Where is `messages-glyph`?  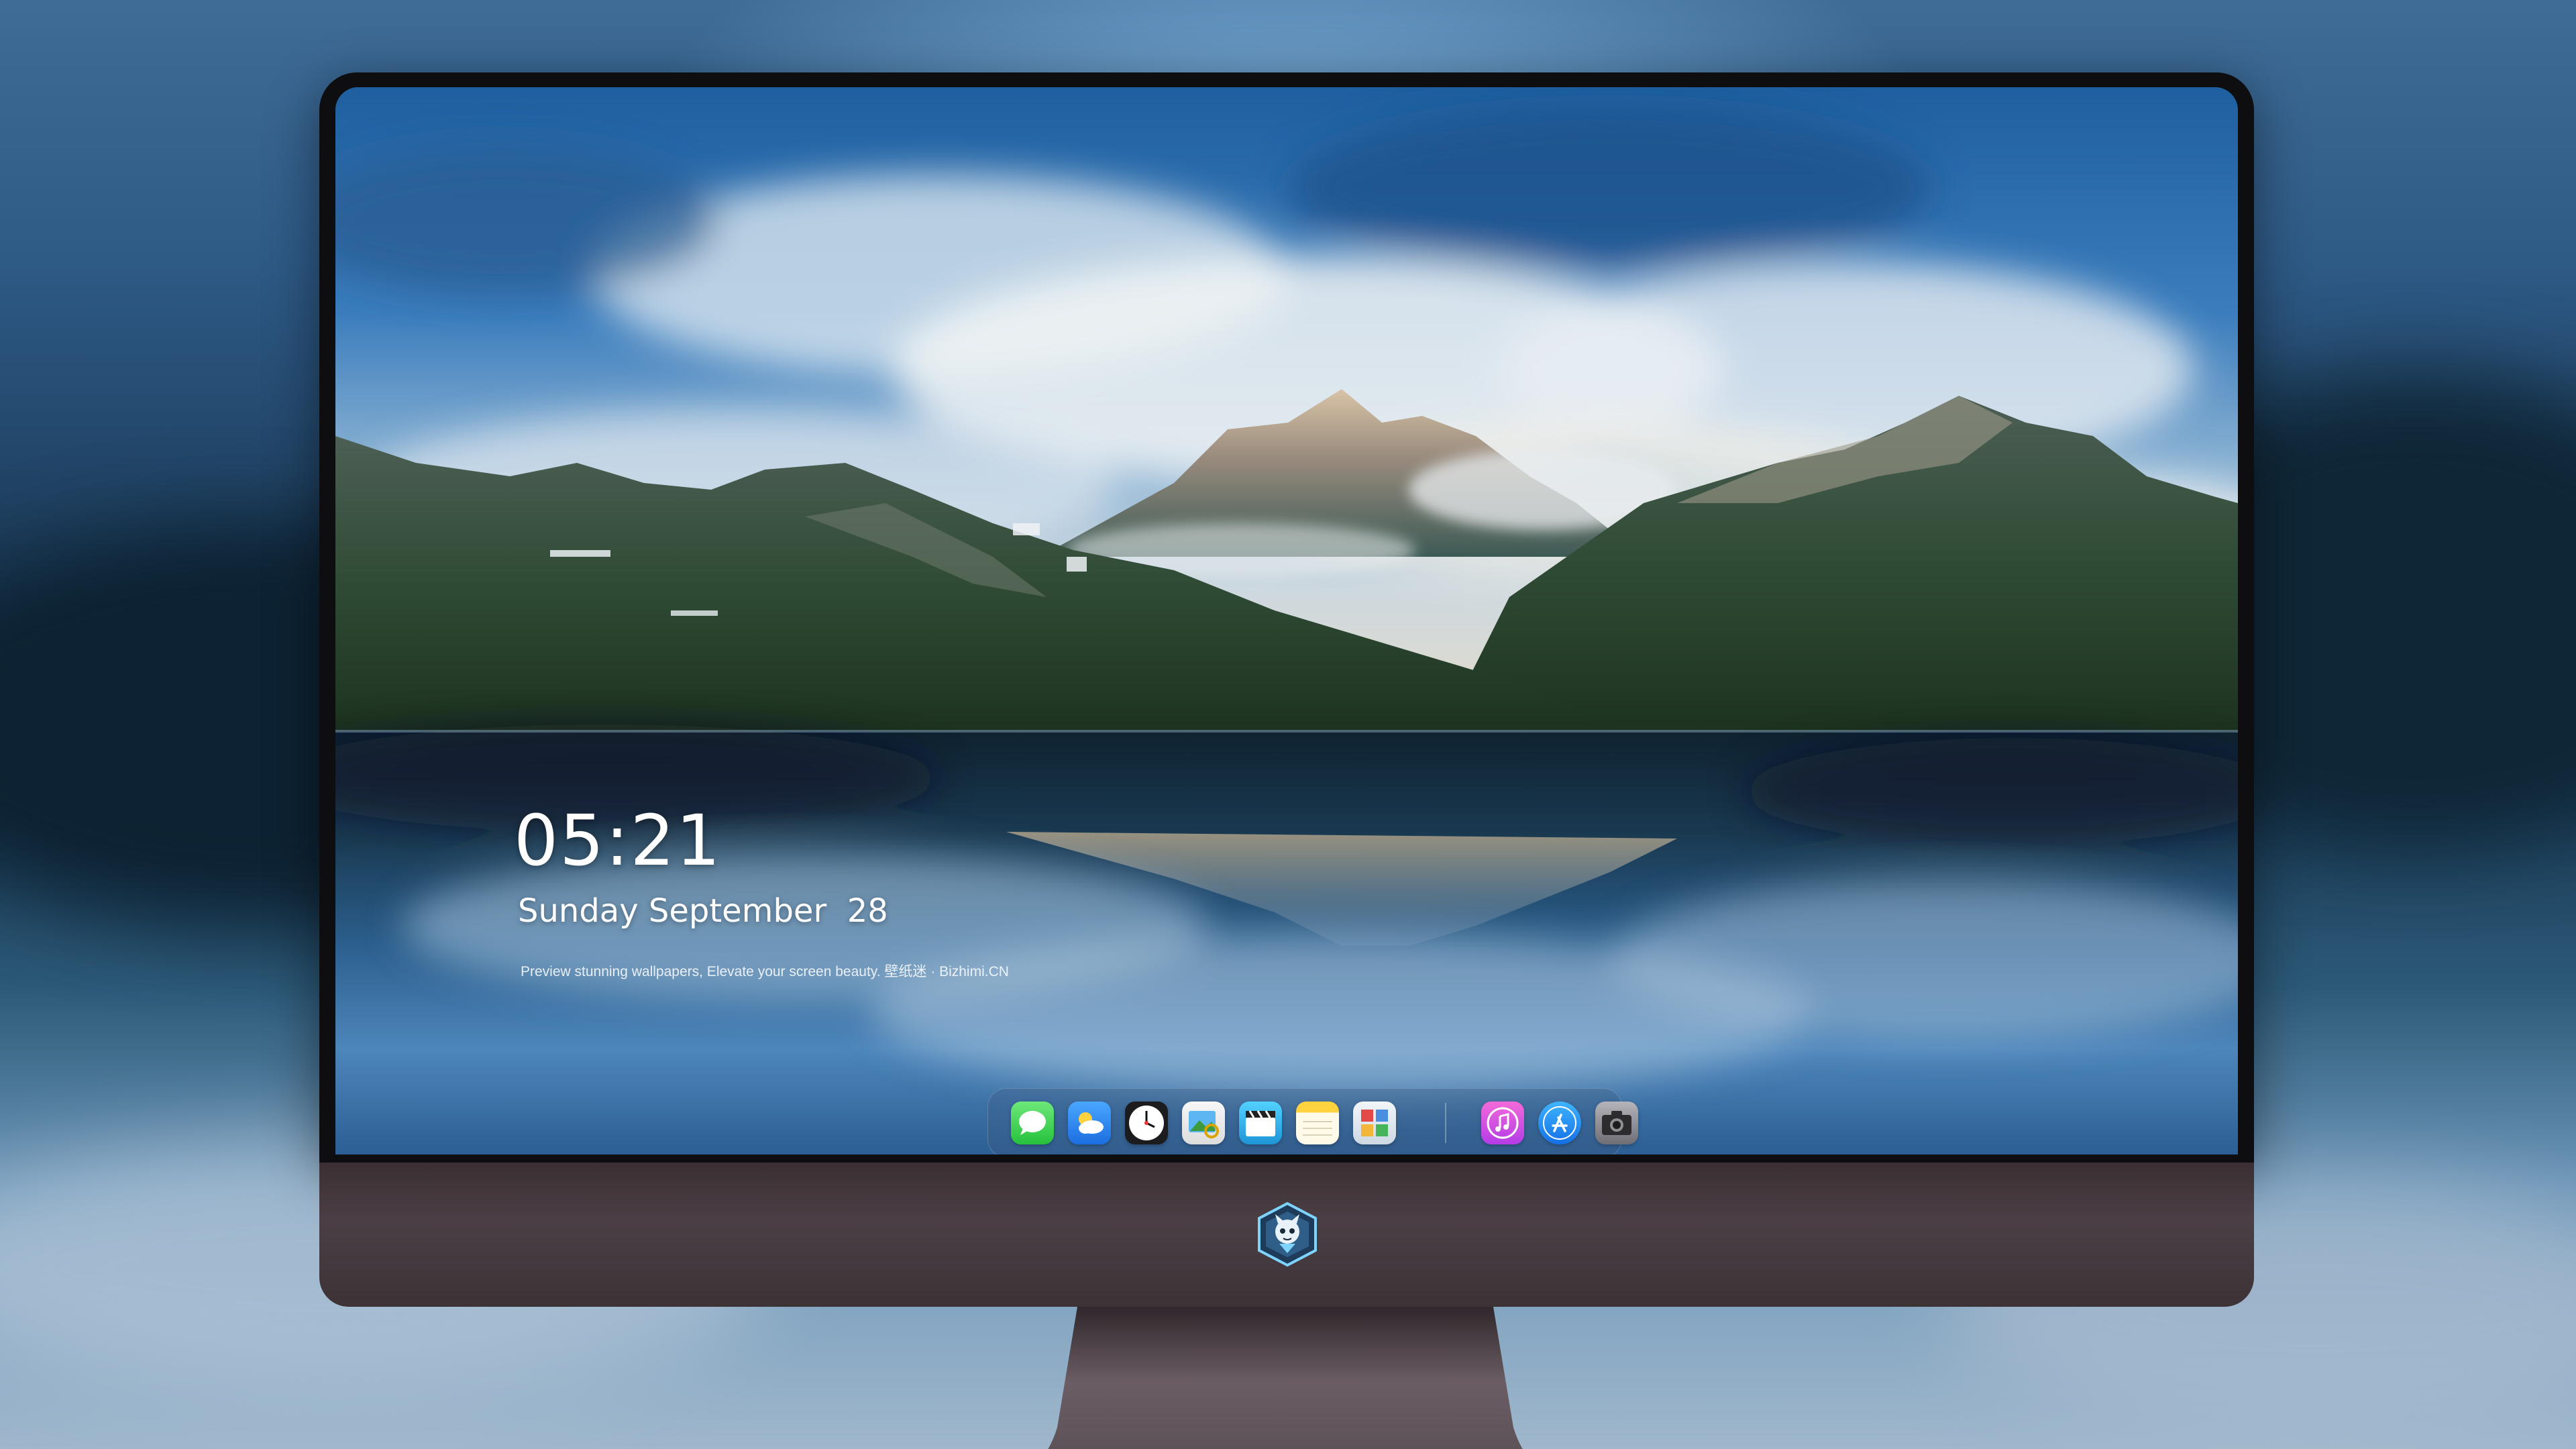 messages-glyph is located at coordinates (1032, 1123).